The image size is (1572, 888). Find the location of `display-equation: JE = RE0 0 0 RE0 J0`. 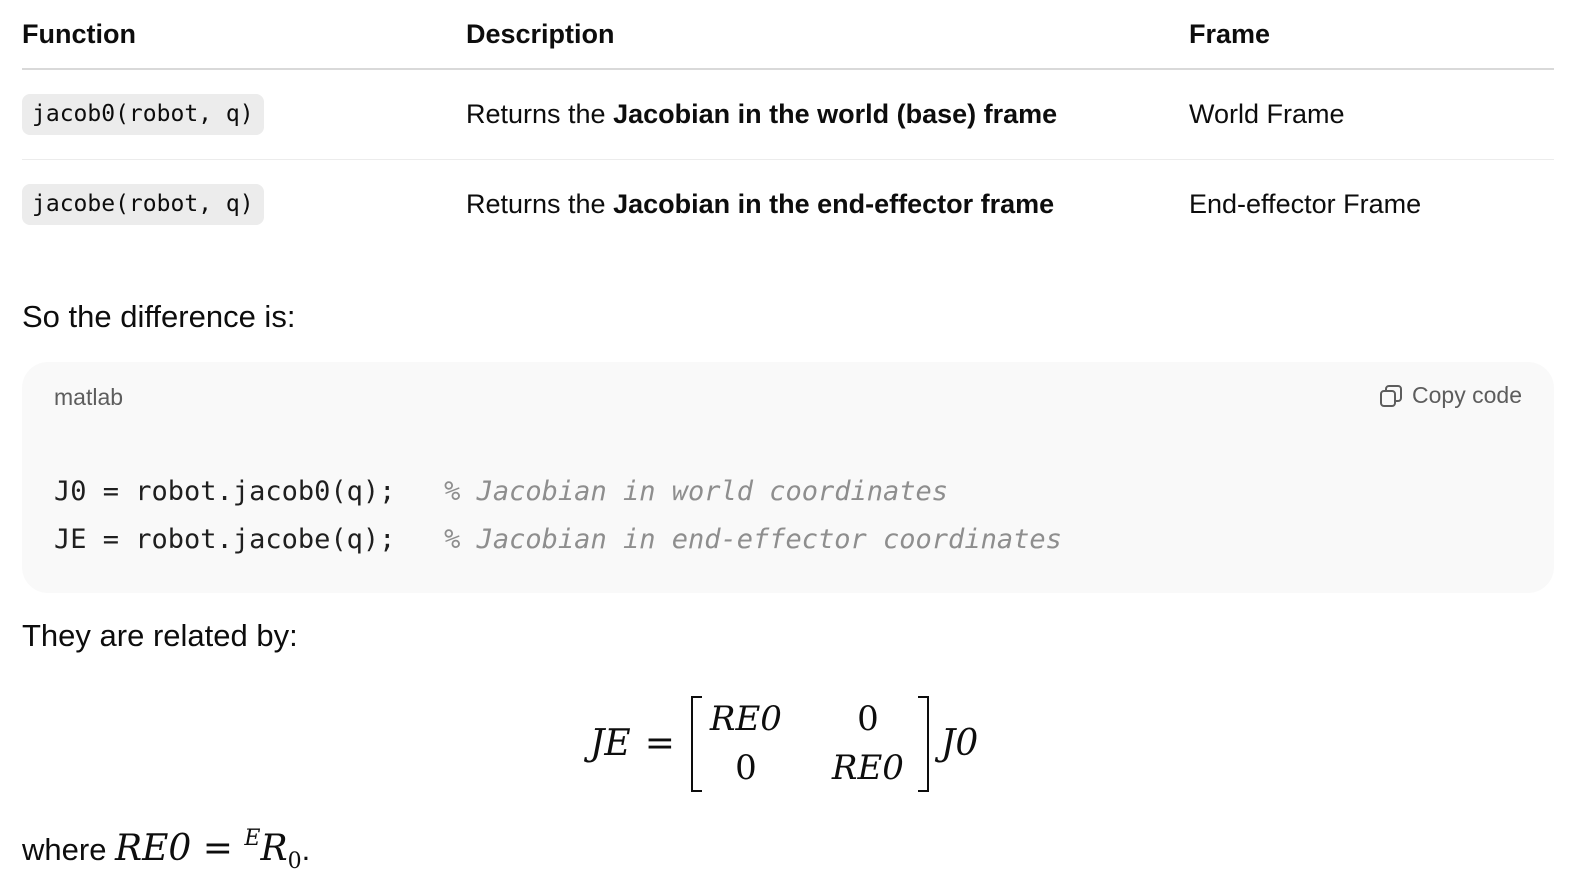

display-equation: JE = RE0 0 0 RE0 J0 is located at coordinates (784, 743).